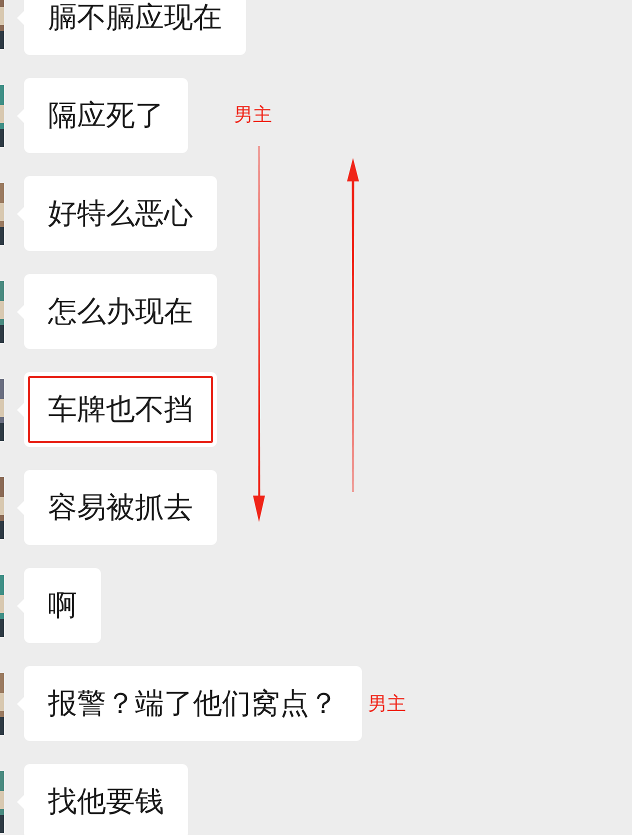 The height and width of the screenshot is (835, 632). Describe the element at coordinates (62, 605) in the screenshot. I see `message-bubble: 啊` at that location.